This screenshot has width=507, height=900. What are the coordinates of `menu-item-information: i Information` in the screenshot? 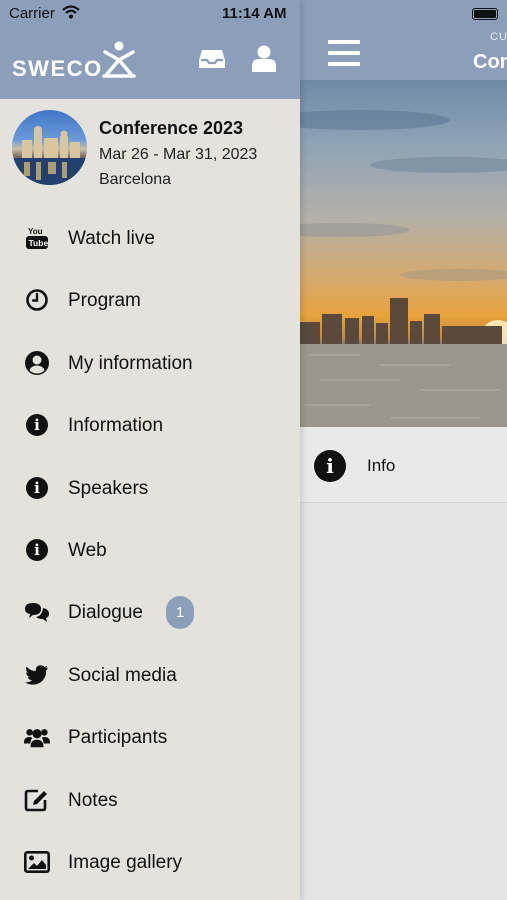 It's located at (150, 426).